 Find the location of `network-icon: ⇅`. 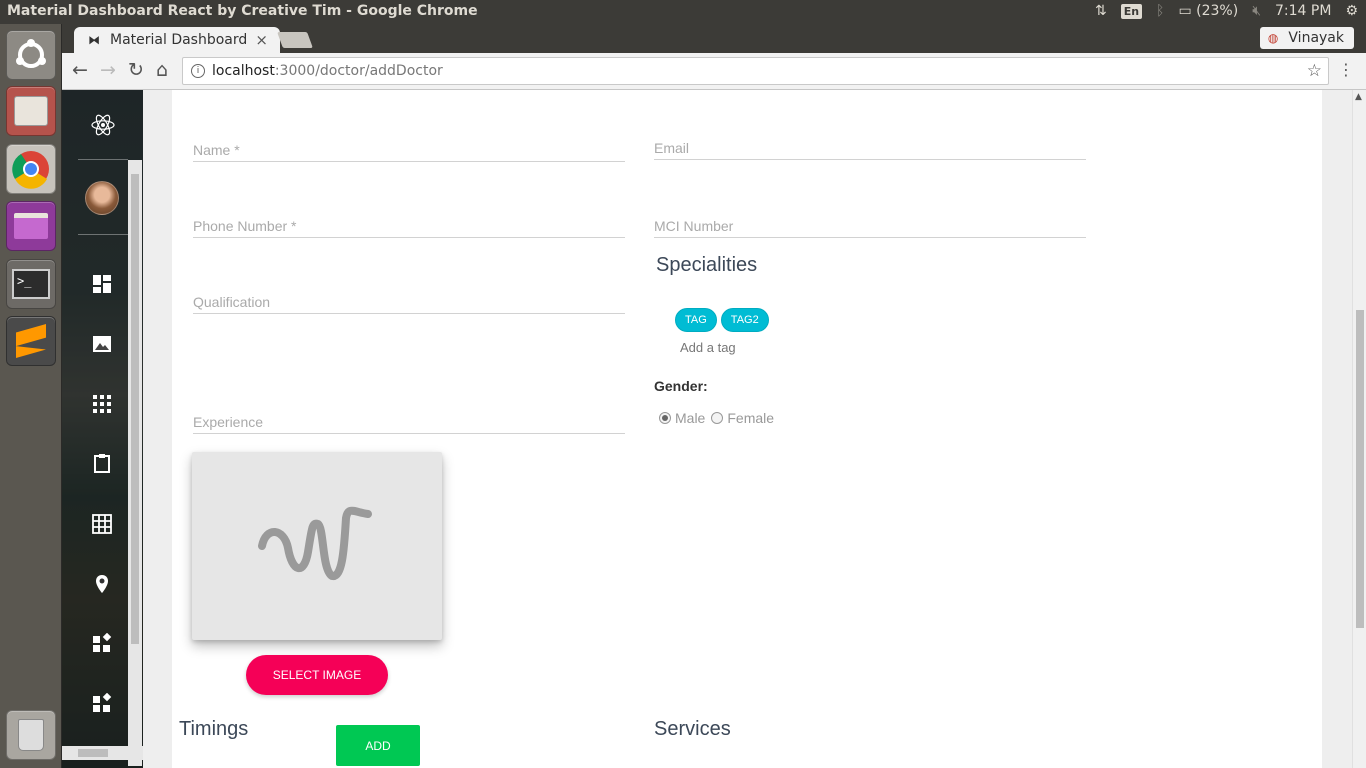

network-icon: ⇅ is located at coordinates (1101, 11).